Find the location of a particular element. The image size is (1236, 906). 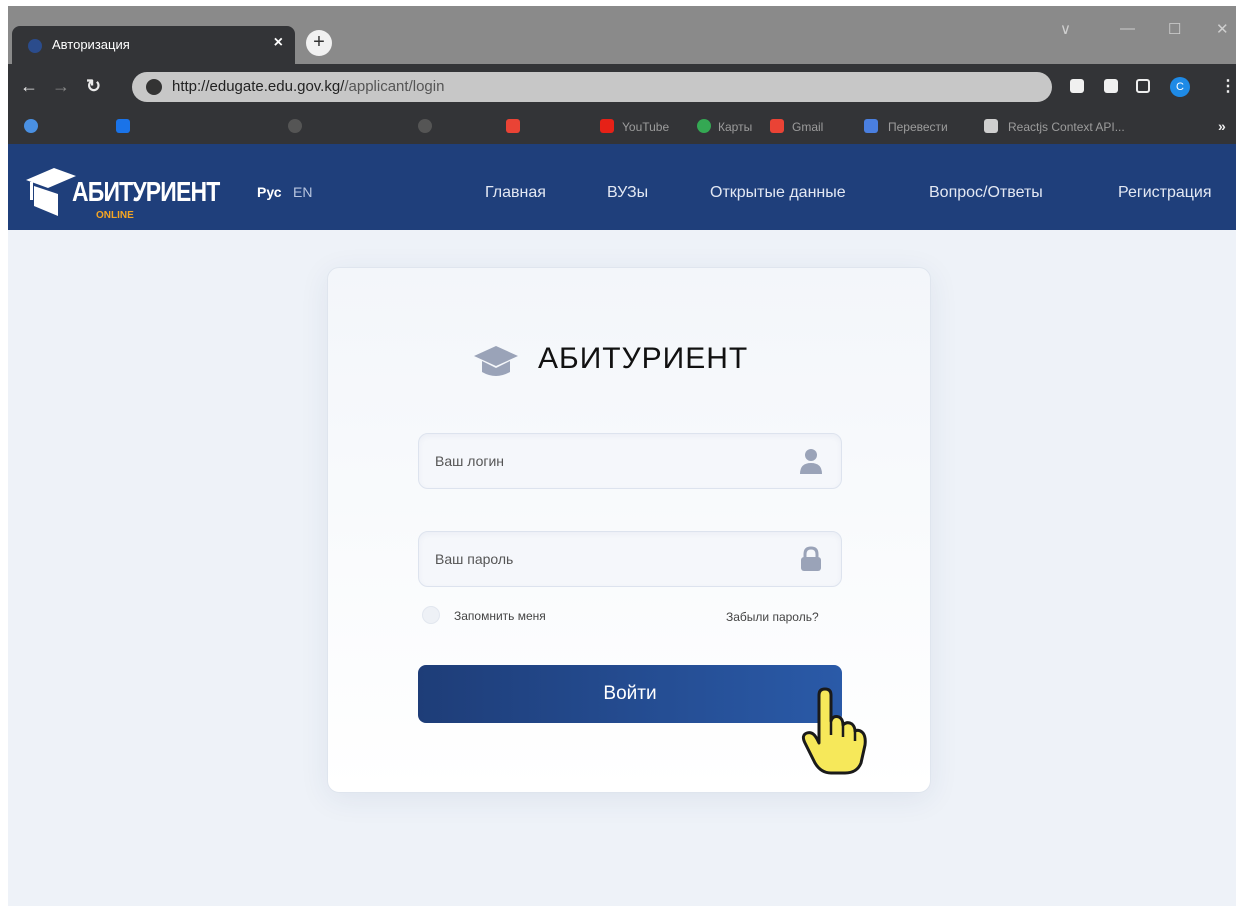

login-submit-button: Войти is located at coordinates (630, 694).